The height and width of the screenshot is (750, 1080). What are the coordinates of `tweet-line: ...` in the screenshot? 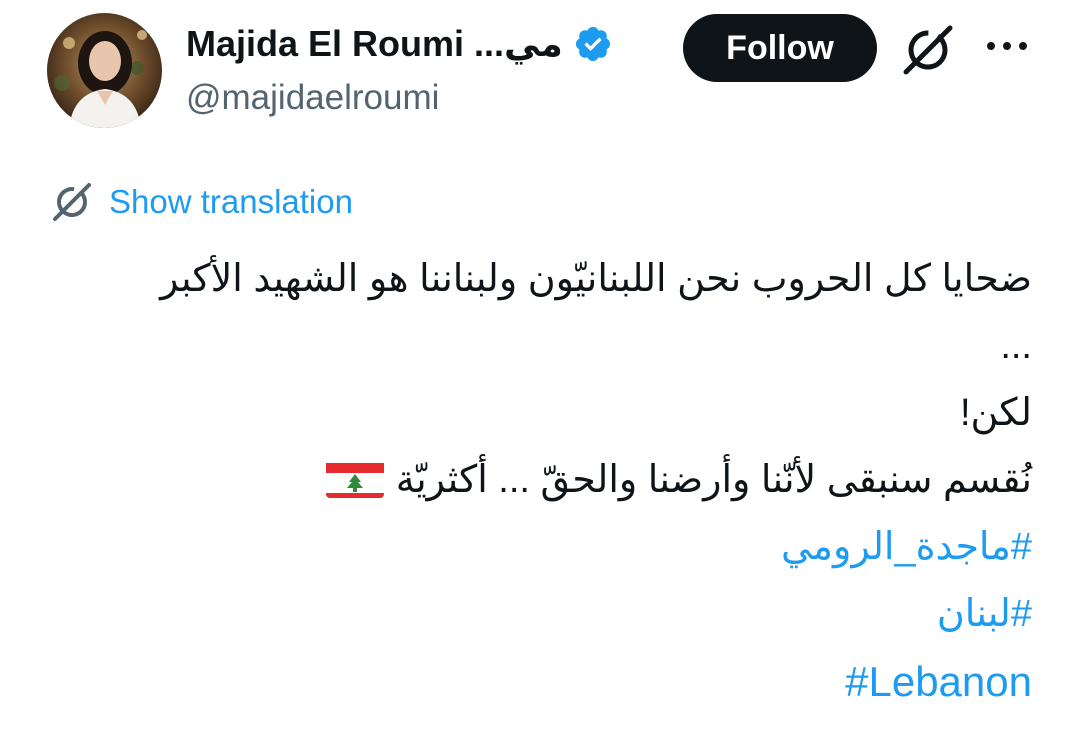 It's located at (1016, 346).